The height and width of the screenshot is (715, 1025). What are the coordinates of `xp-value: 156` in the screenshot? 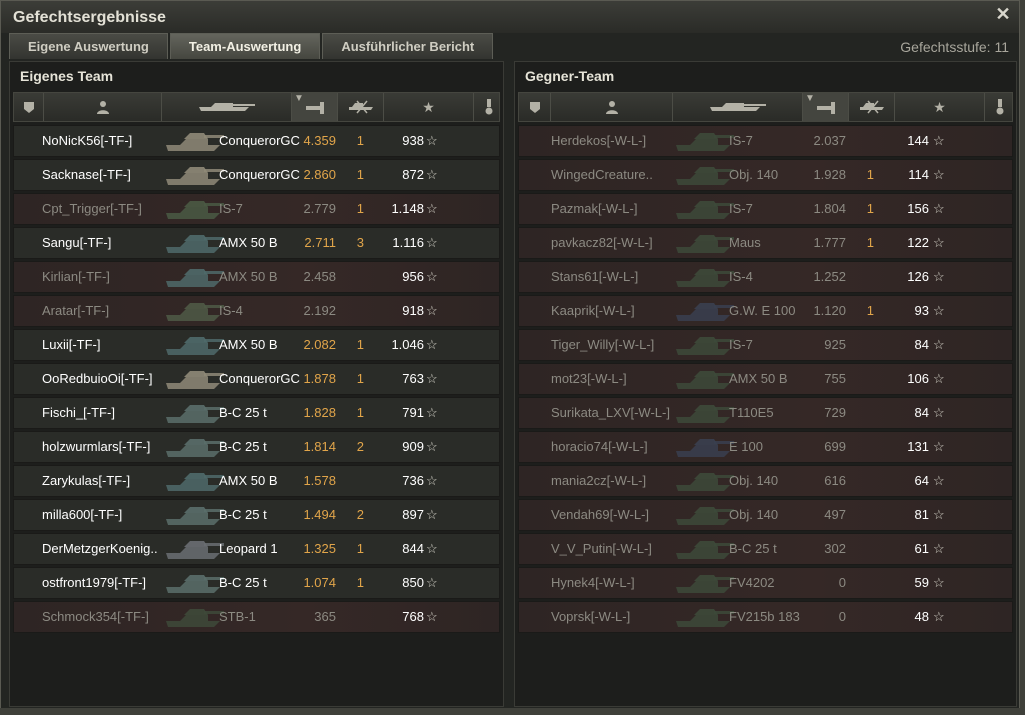 It's located at (918, 208).